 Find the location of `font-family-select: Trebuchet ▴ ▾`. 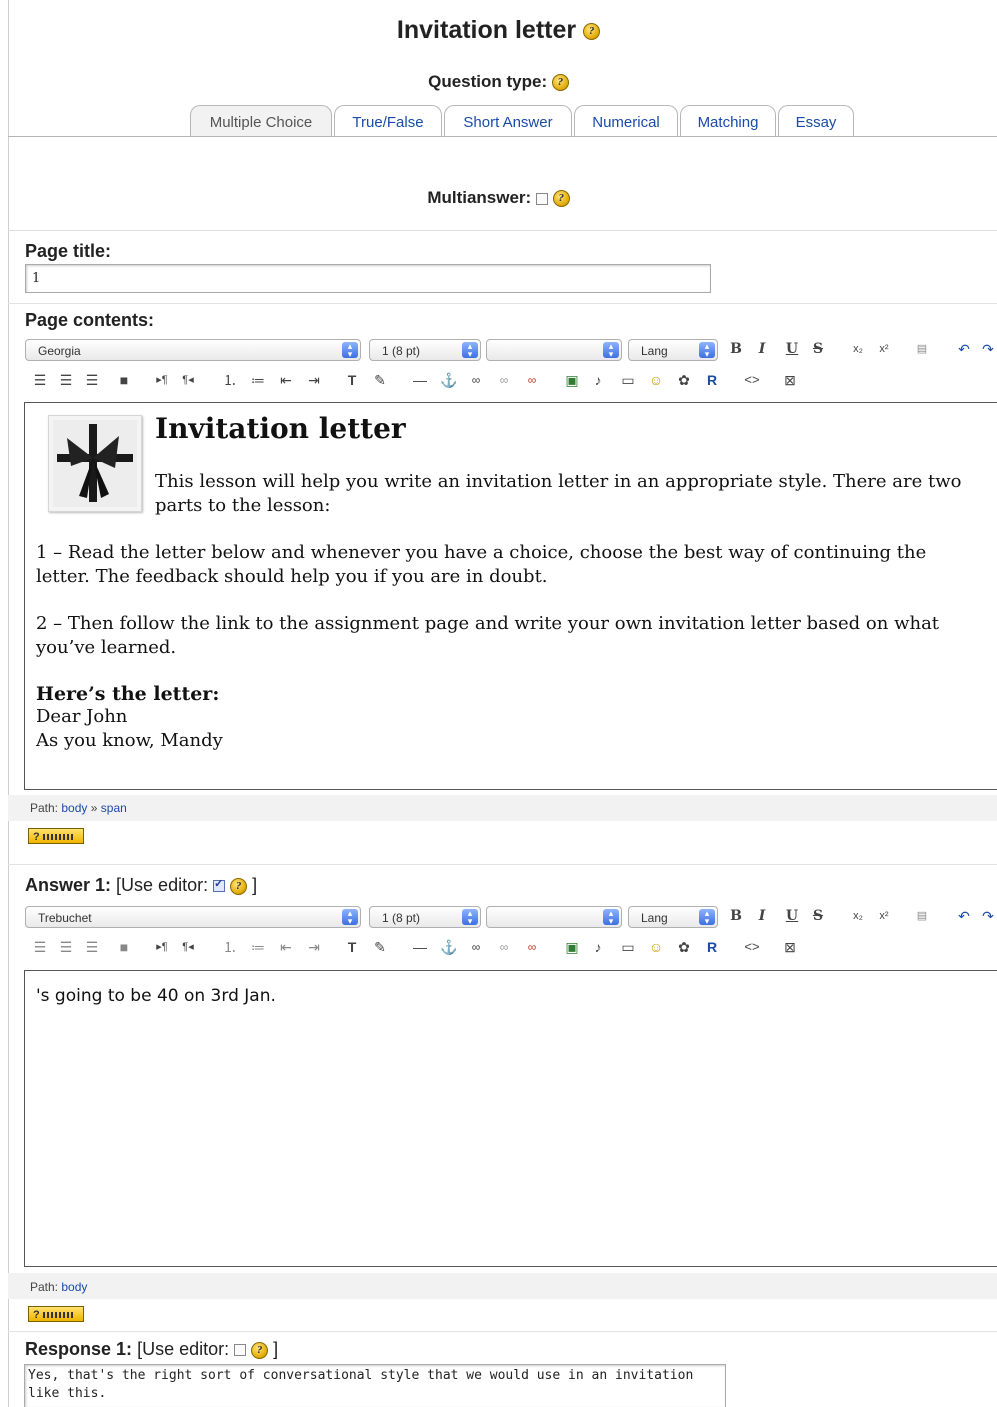

font-family-select: Trebuchet ▴ ▾ is located at coordinates (193, 917).